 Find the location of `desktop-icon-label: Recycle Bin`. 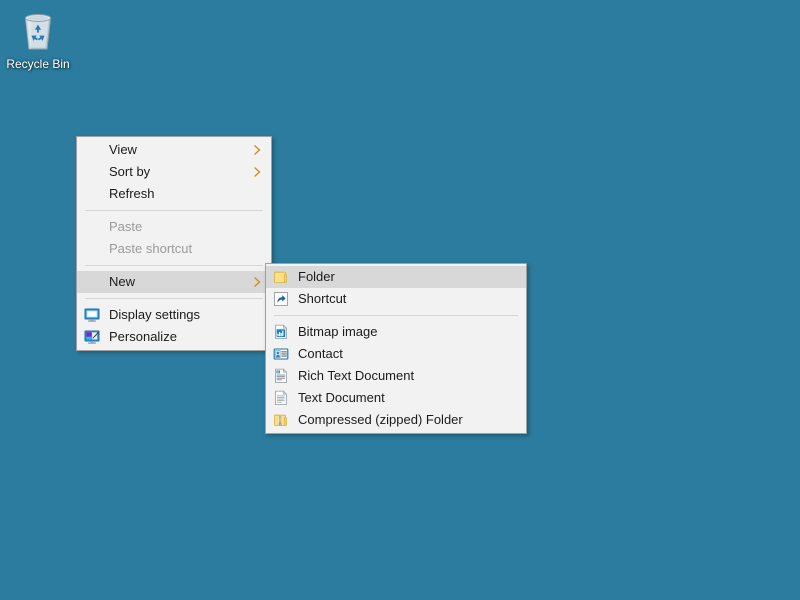

desktop-icon-label: Recycle Bin is located at coordinates (38, 64).